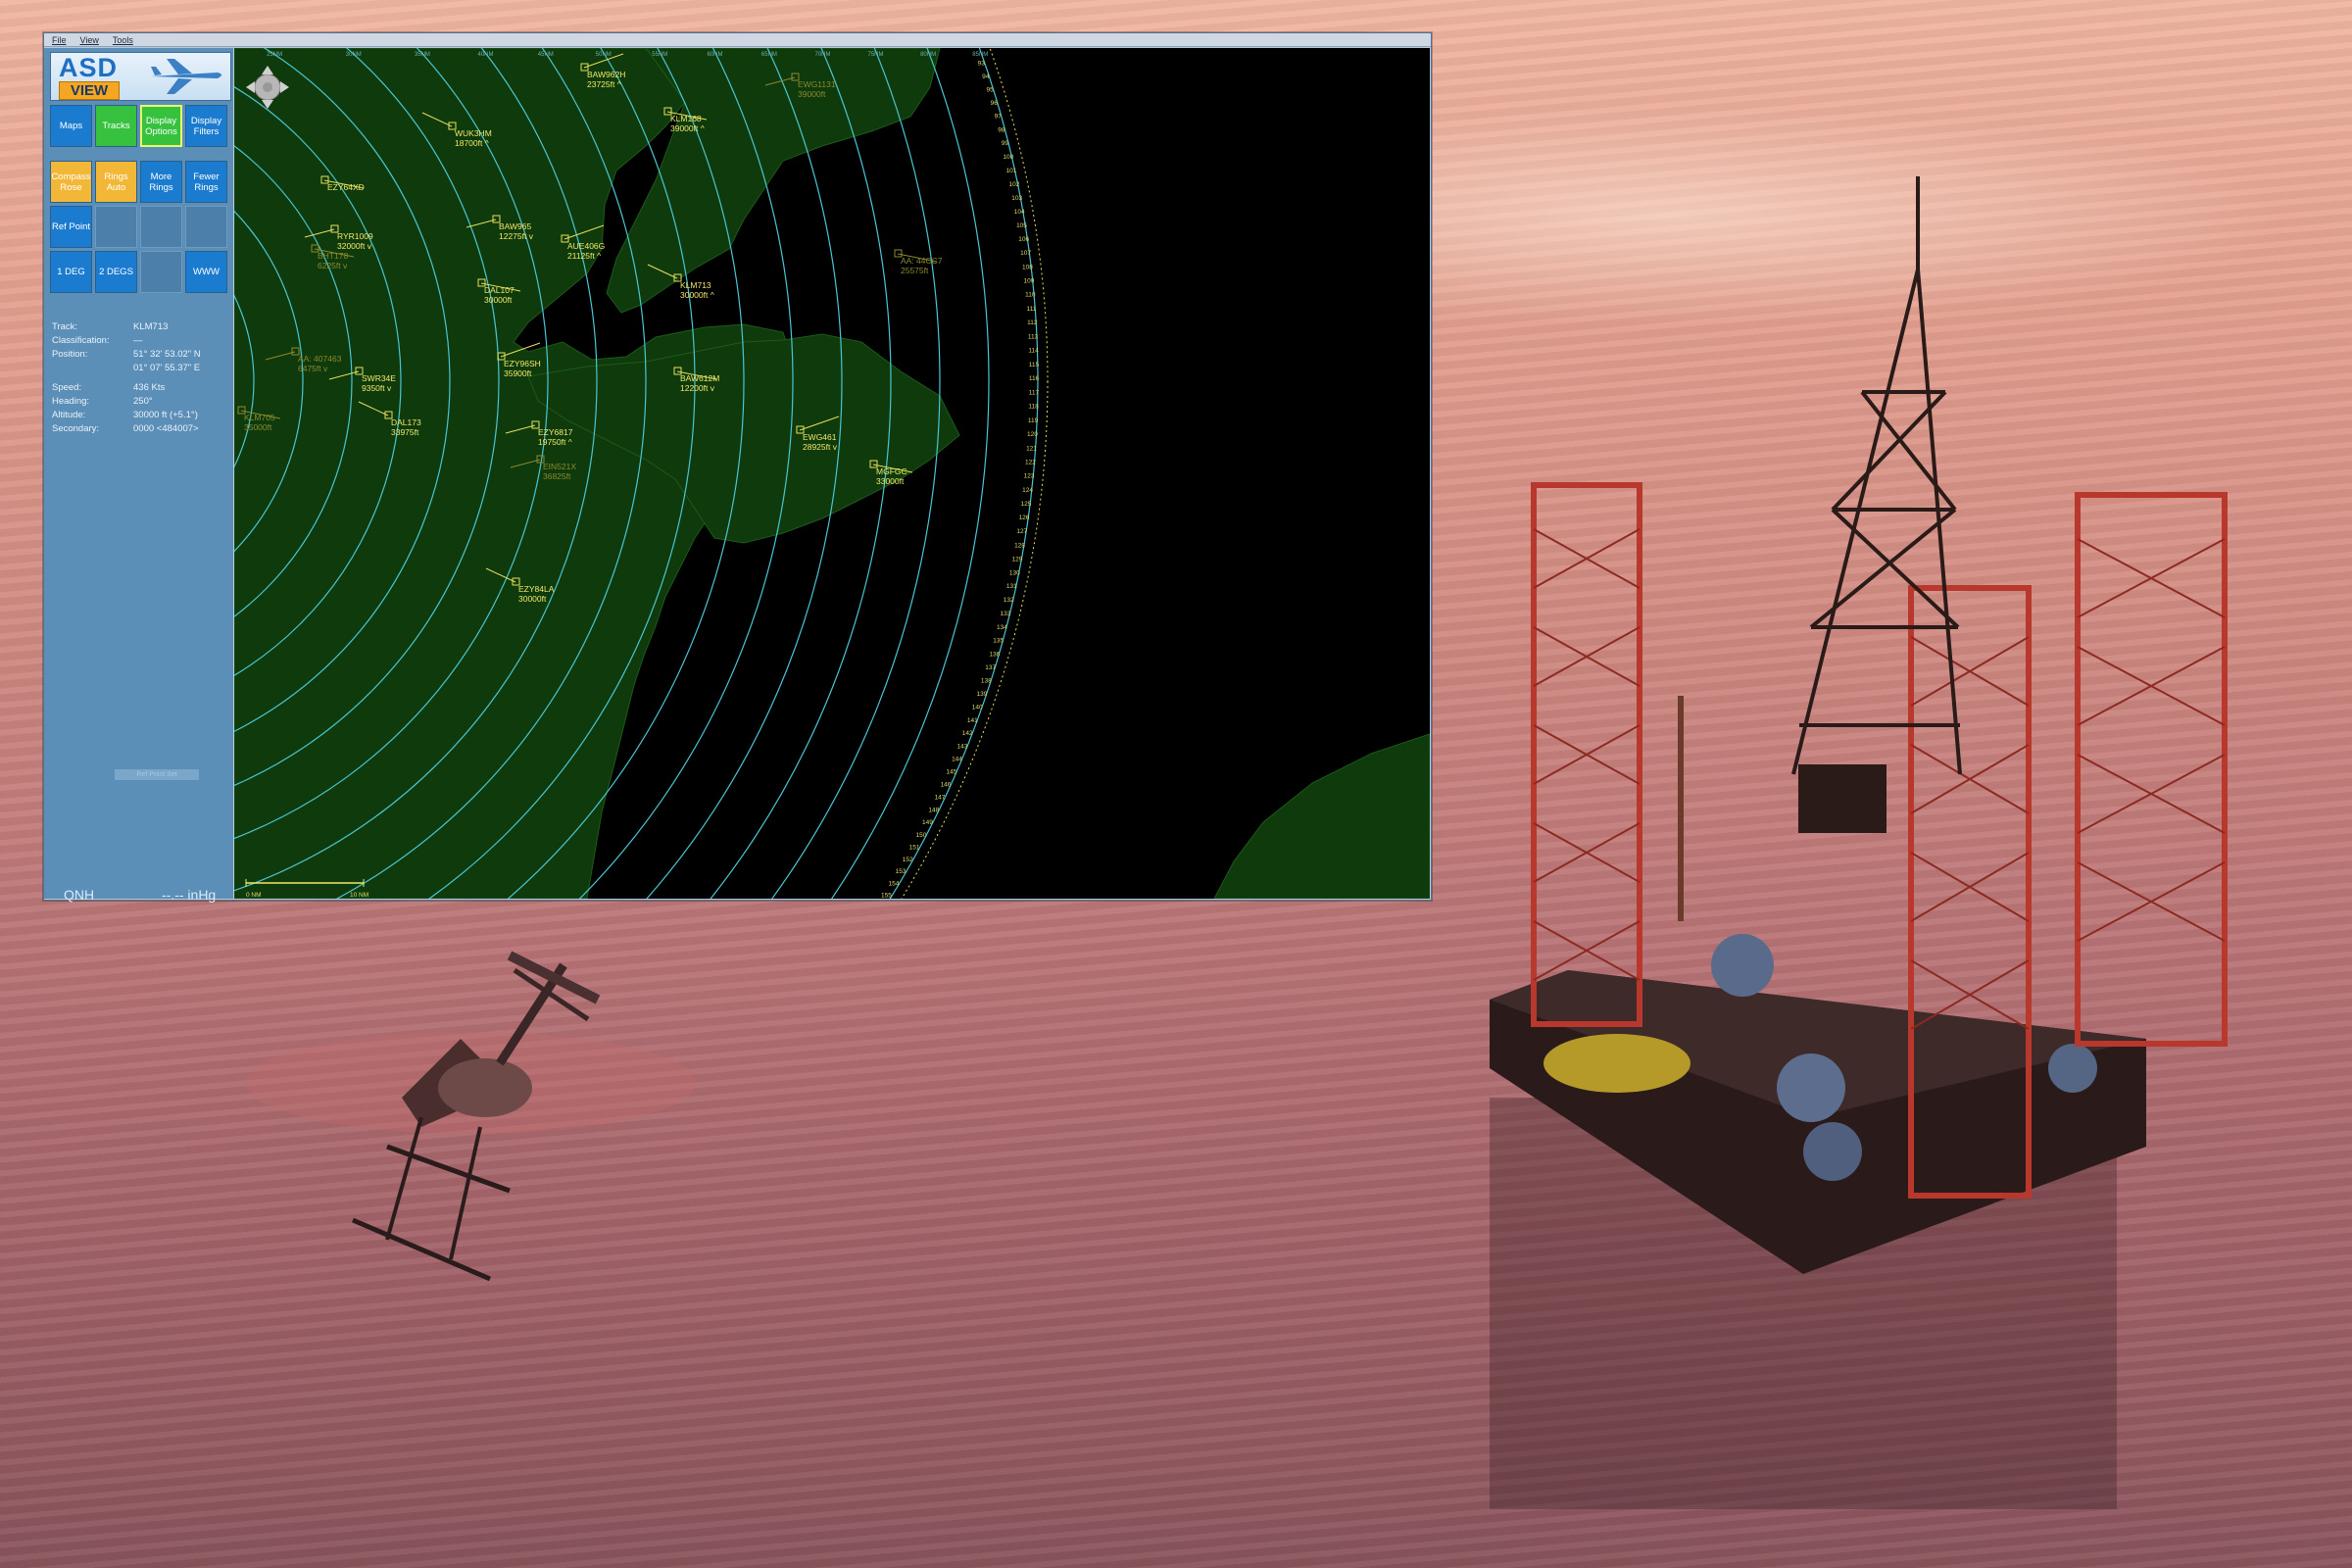 This screenshot has width=2352, height=1568. I want to click on fewer-rings-button: Fewer Rings, so click(206, 182).